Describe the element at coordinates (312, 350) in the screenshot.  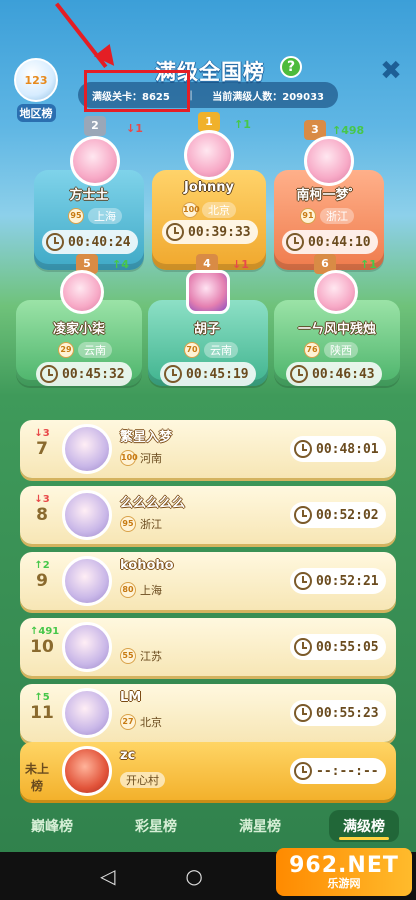
I see `level-badge: 76` at that location.